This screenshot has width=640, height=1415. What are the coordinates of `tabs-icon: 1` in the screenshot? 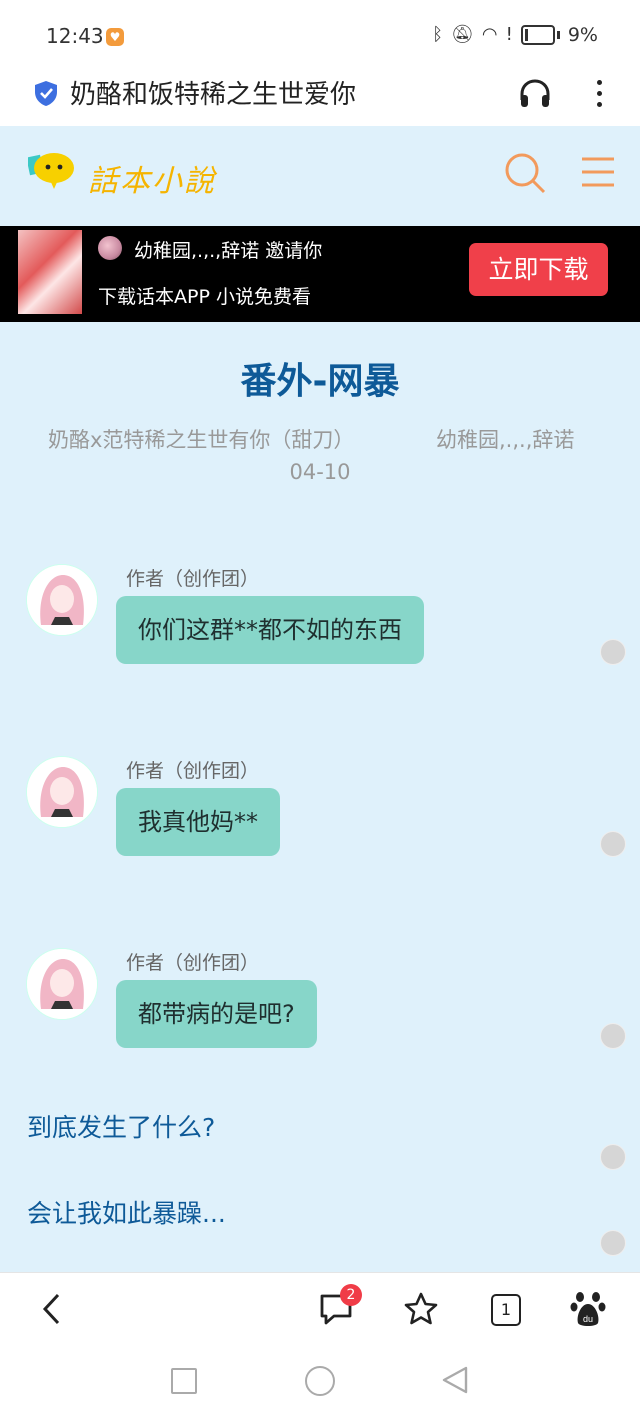 It's located at (506, 1310).